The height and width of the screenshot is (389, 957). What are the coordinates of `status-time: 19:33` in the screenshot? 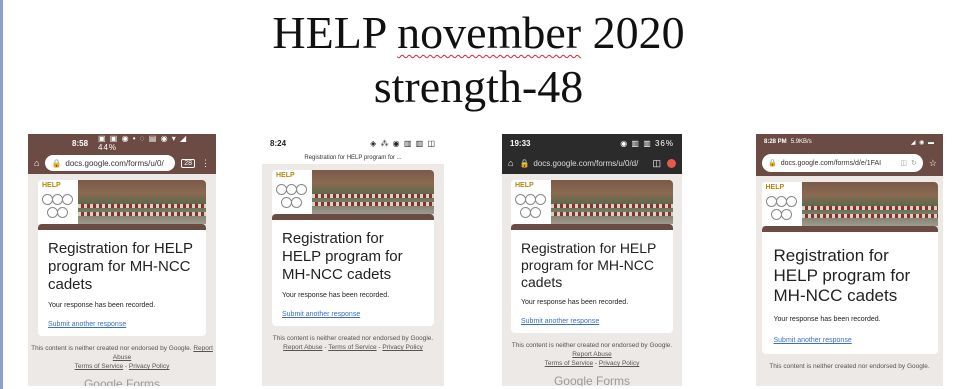 It's located at (520, 143).